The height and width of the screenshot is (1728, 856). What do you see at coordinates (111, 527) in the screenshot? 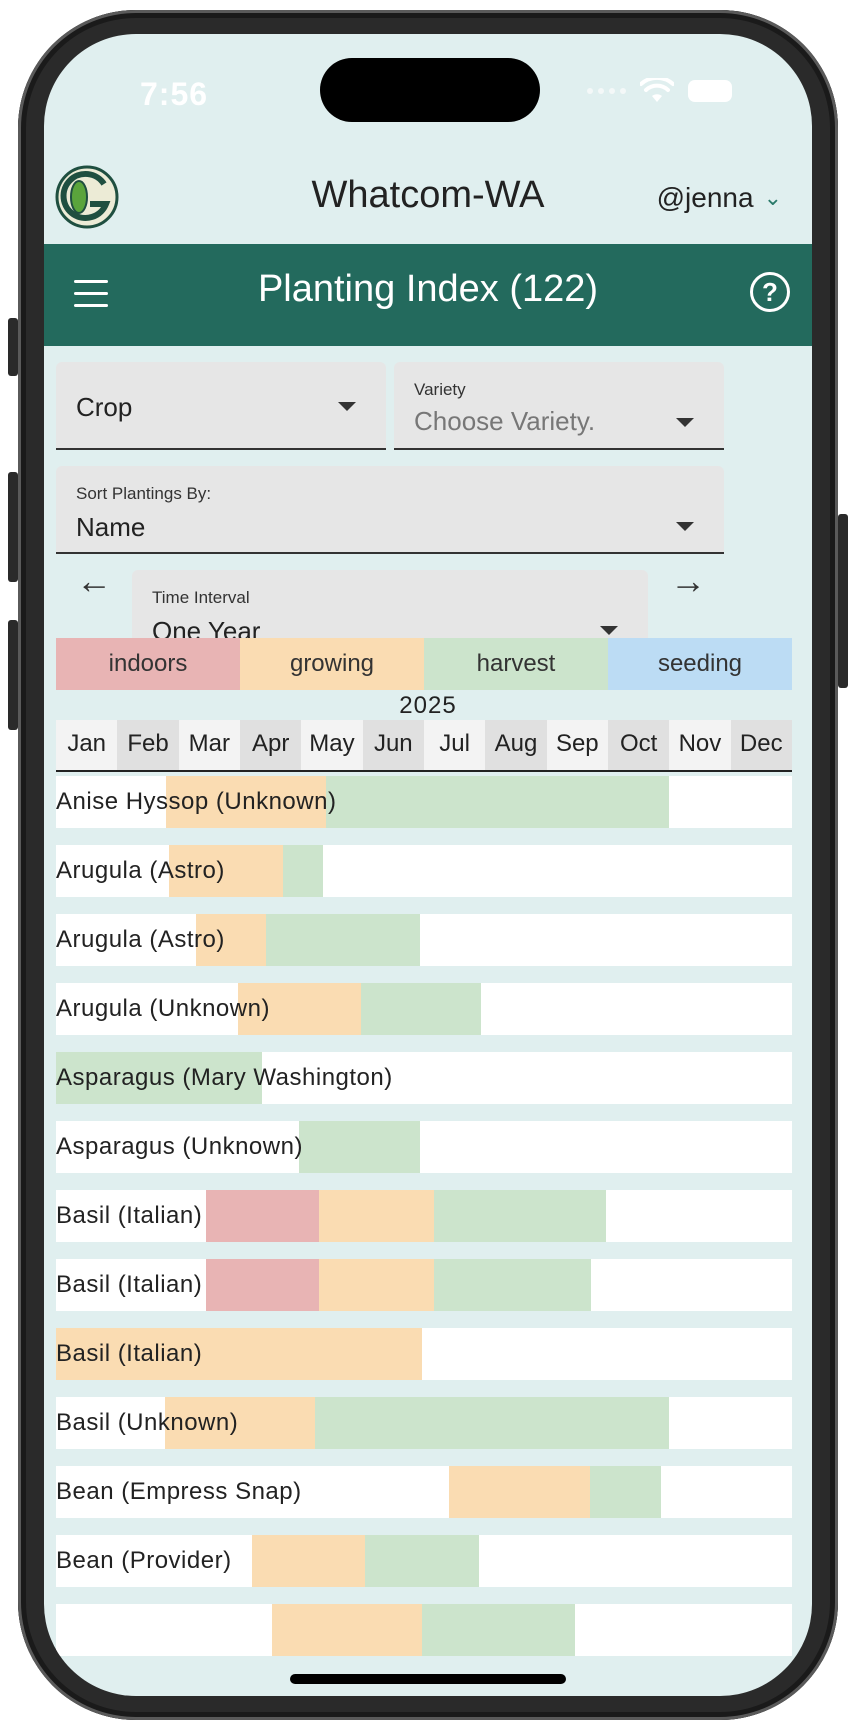
I see `sort-value: Name` at bounding box center [111, 527].